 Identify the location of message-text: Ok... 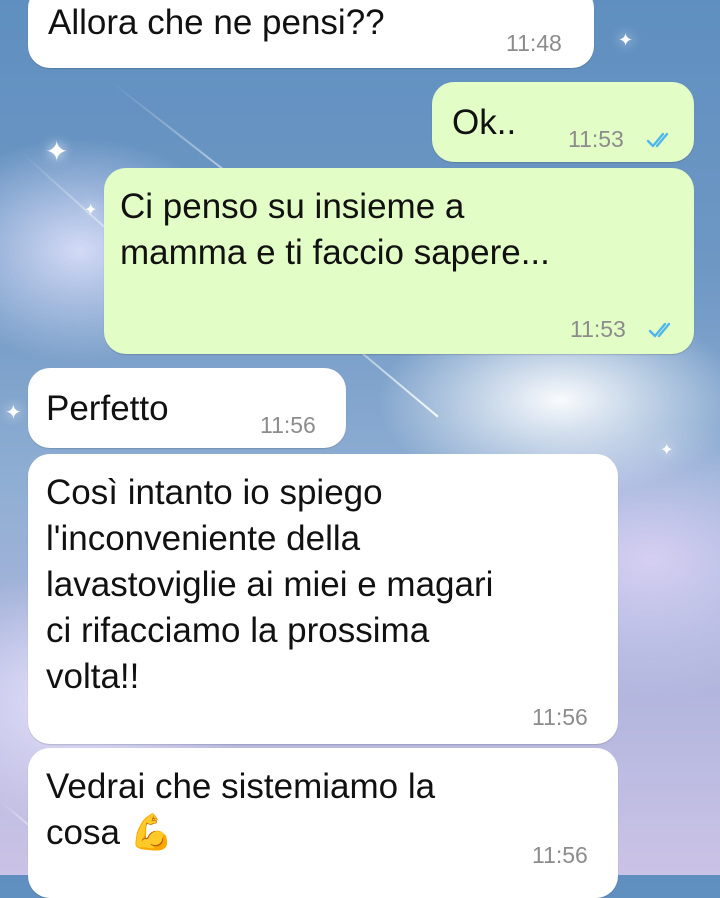
(484, 122).